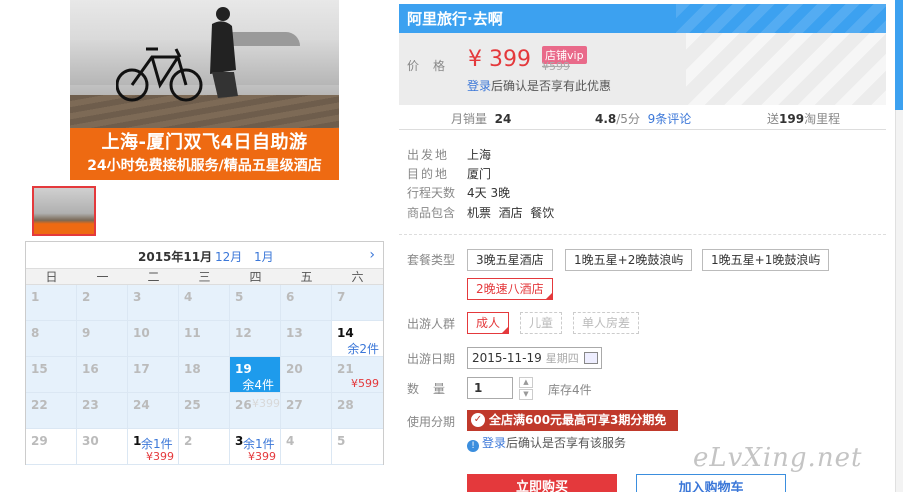 The height and width of the screenshot is (492, 903). What do you see at coordinates (35, 297) in the screenshot?
I see `day-number: 1` at bounding box center [35, 297].